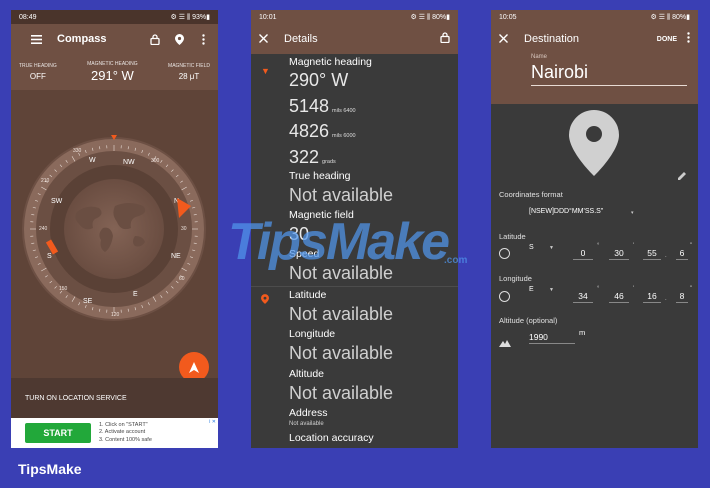 This screenshot has height=488, width=710. I want to click on location-accuracy-label: Location accuracy, so click(331, 438).